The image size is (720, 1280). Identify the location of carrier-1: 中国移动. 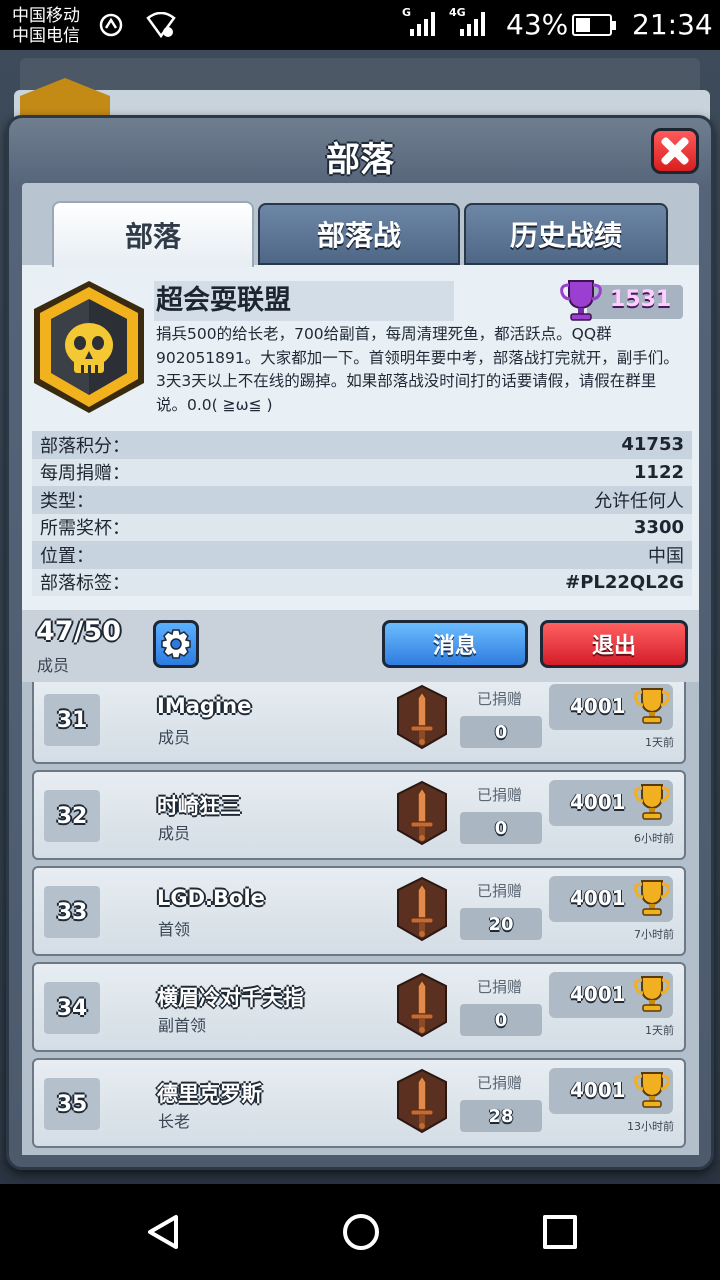
(46, 16).